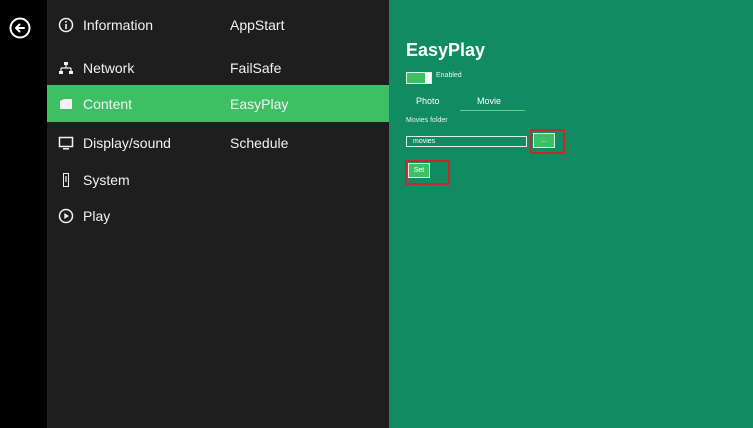 This screenshot has width=753, height=428. I want to click on nav-row-system: System, so click(218, 179).